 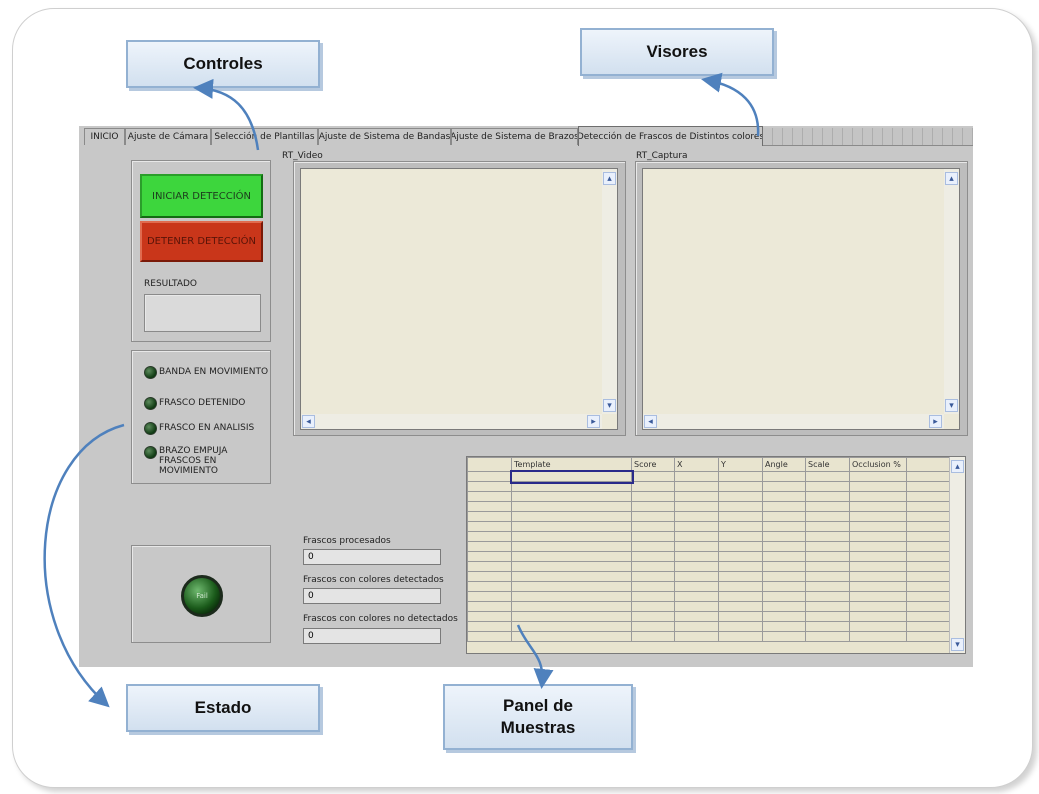 What do you see at coordinates (226, 114) in the screenshot?
I see `arrow-controles` at bounding box center [226, 114].